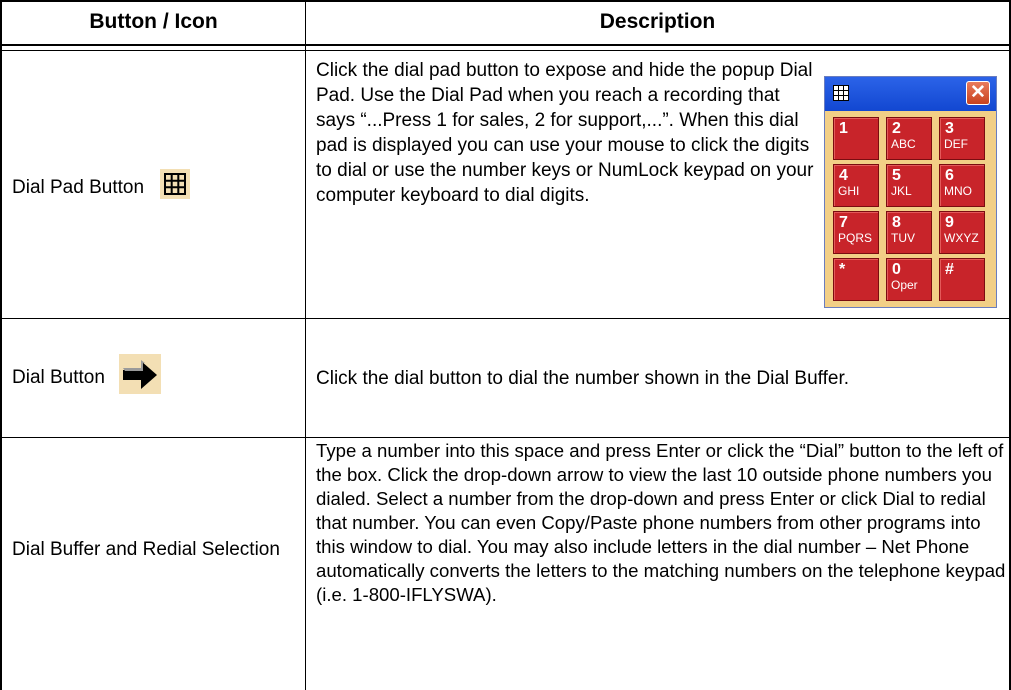  I want to click on dial-pad-key: 7 PQRS, so click(856, 232).